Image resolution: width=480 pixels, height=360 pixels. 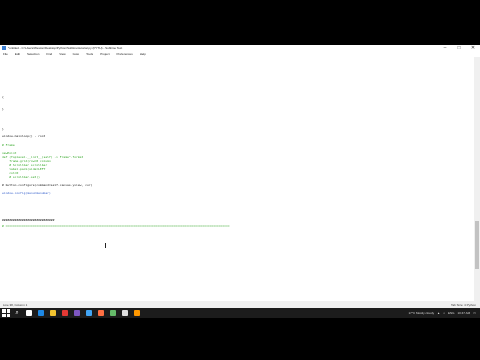 What do you see at coordinates (4, 48) in the screenshot?
I see `app-icon` at bounding box center [4, 48].